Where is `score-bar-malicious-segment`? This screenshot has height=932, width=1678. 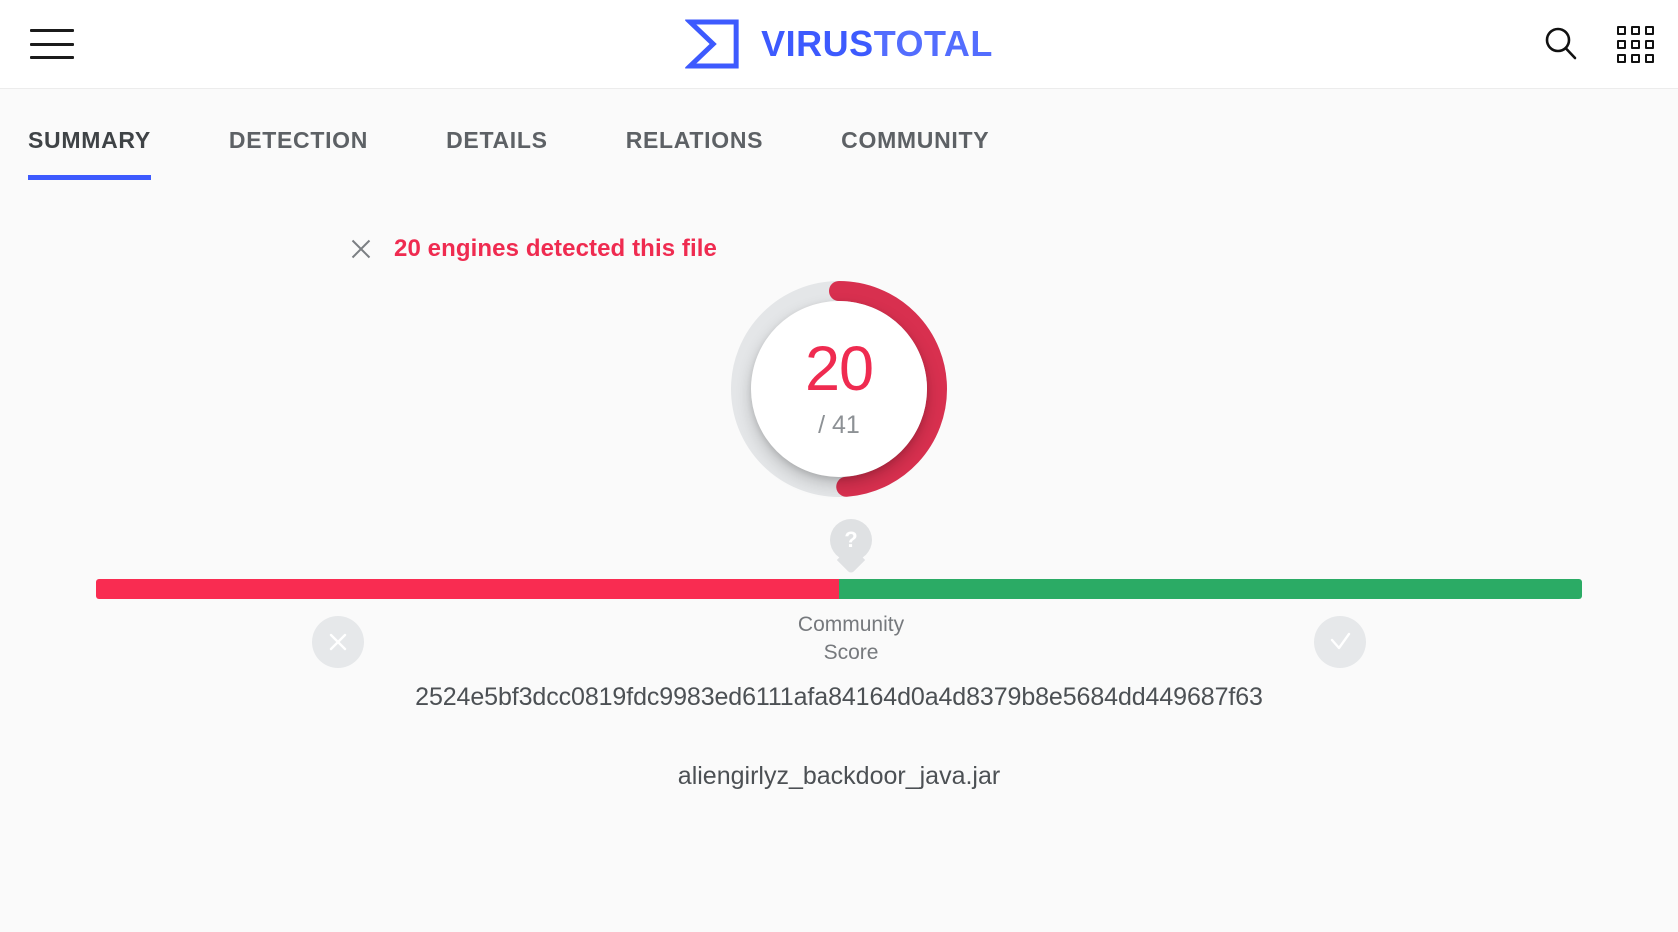 score-bar-malicious-segment is located at coordinates (467, 589).